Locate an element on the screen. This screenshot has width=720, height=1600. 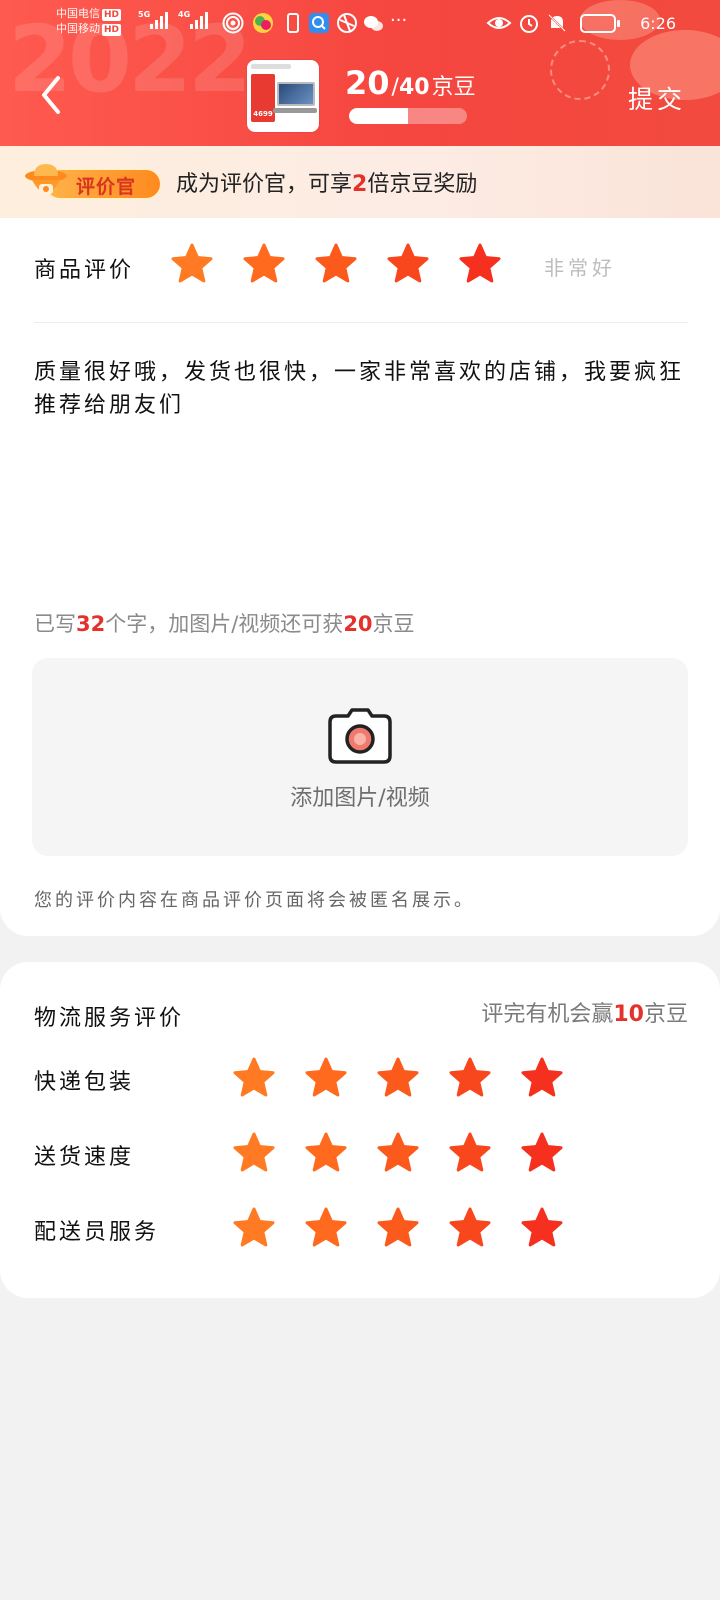
battery-icon is located at coordinates (600, 23).